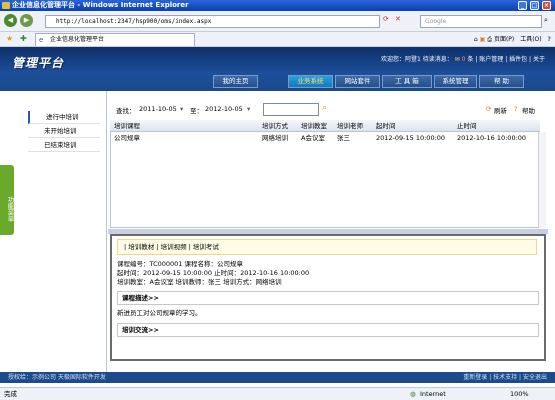  Describe the element at coordinates (224, 109) in the screenshot. I see `to-date-select: 2012-10-05` at that location.